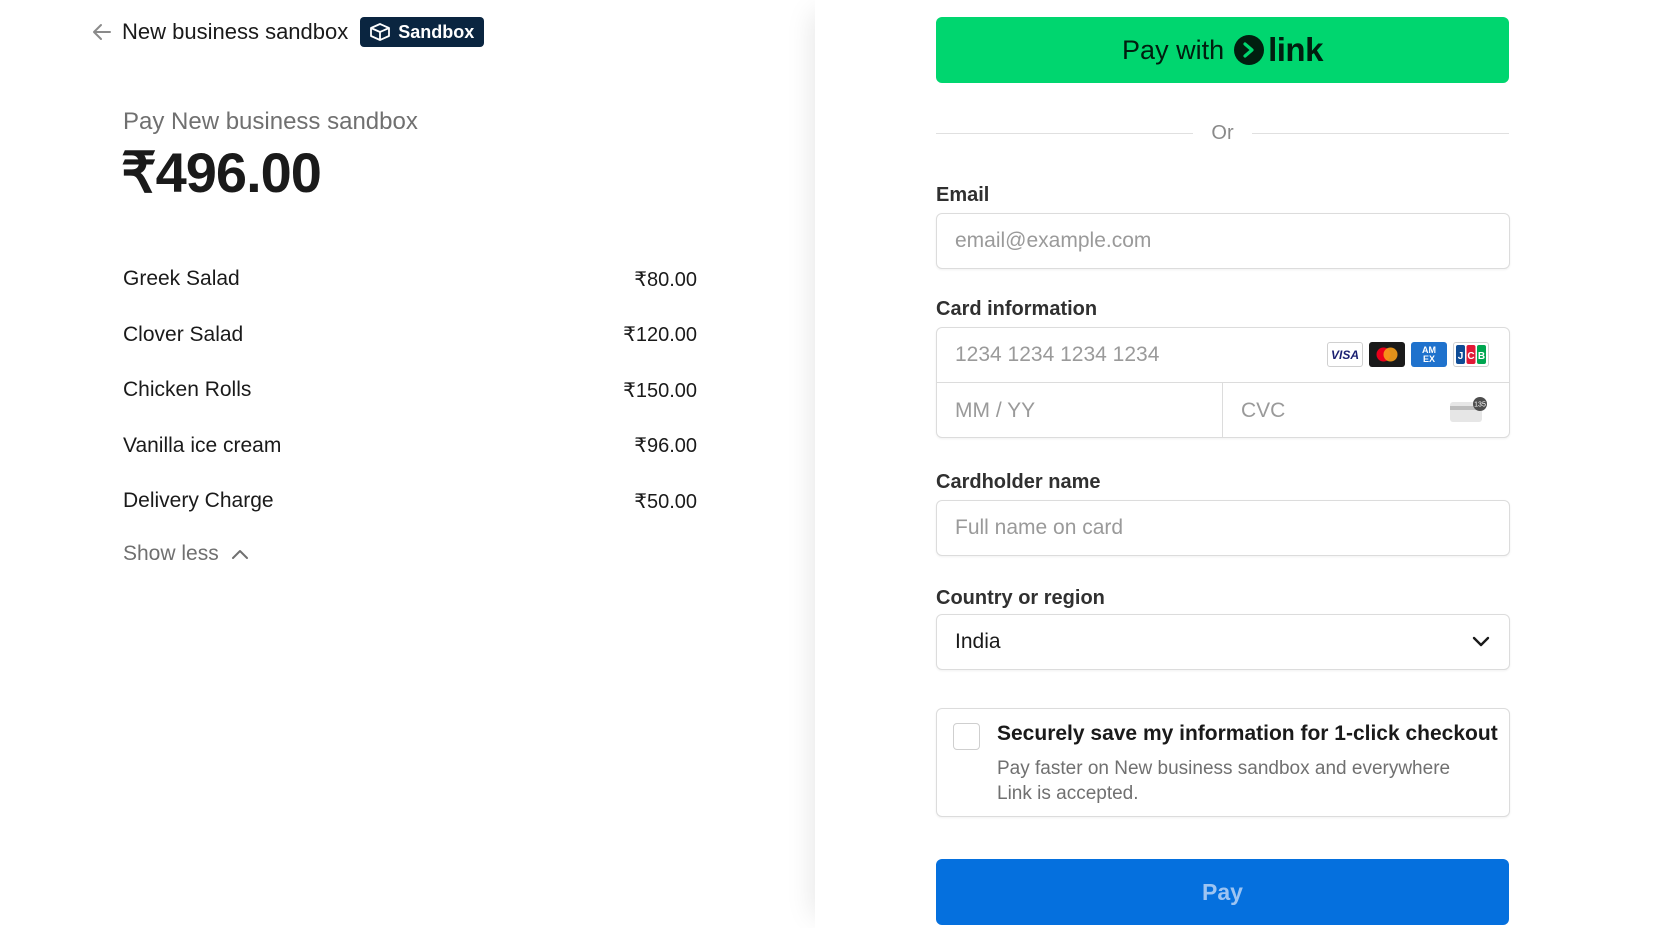 The height and width of the screenshot is (928, 1680). I want to click on card-expiry-wrapper, so click(1080, 410).